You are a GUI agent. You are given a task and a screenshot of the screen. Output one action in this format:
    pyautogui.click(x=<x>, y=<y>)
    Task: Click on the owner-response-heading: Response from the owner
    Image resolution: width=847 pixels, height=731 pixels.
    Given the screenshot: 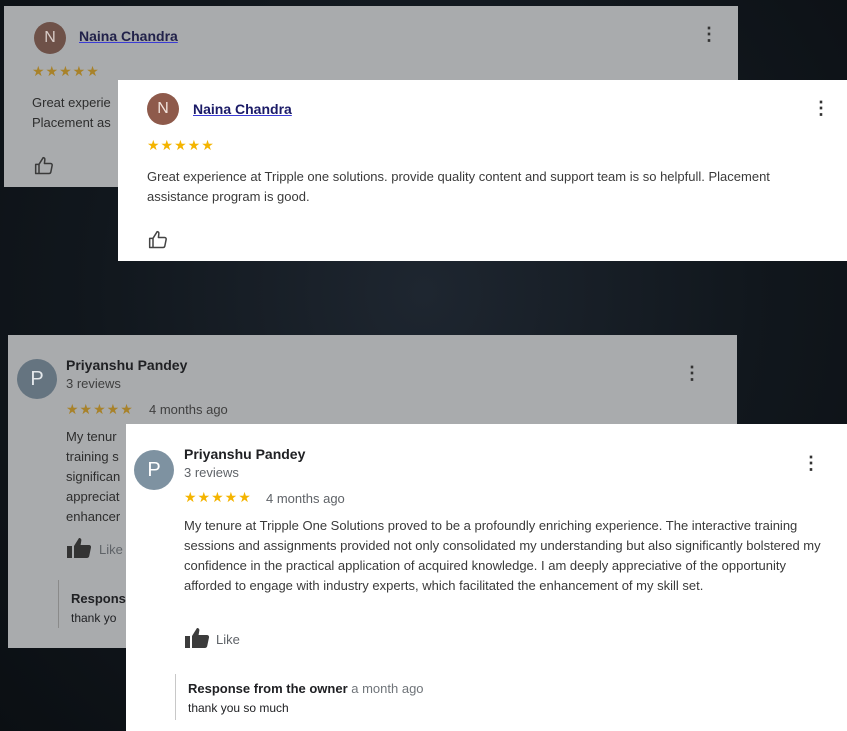 What is the action you would take?
    pyautogui.click(x=268, y=688)
    